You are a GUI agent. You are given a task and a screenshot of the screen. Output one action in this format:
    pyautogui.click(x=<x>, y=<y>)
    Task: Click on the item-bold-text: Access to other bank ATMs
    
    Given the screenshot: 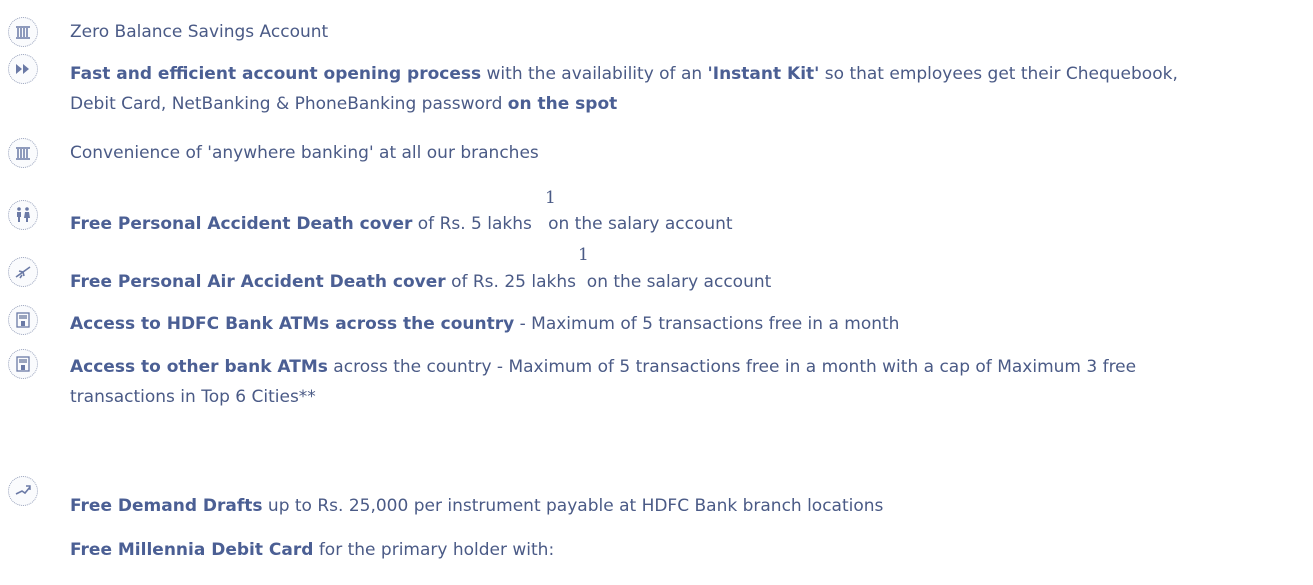 What is the action you would take?
    pyautogui.click(x=199, y=367)
    